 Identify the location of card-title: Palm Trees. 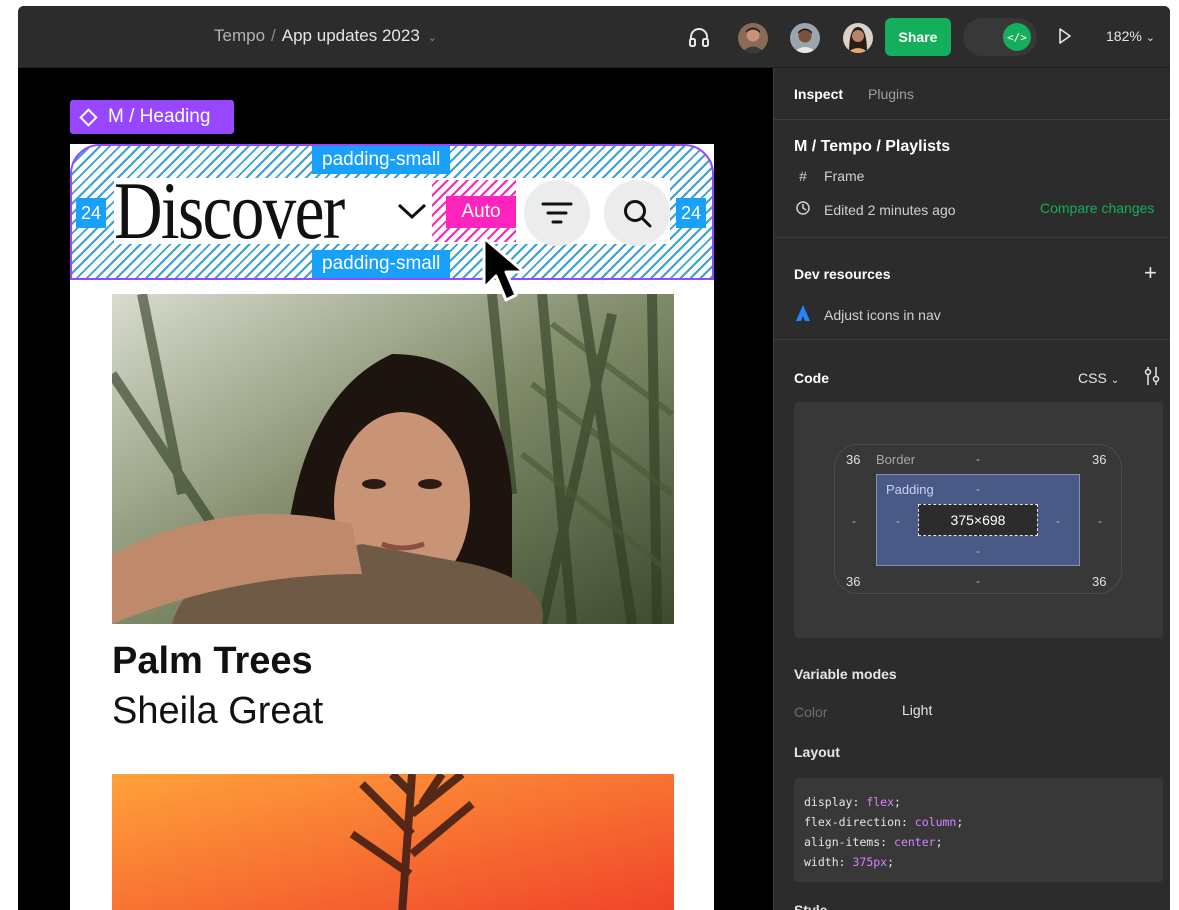
(212, 661).